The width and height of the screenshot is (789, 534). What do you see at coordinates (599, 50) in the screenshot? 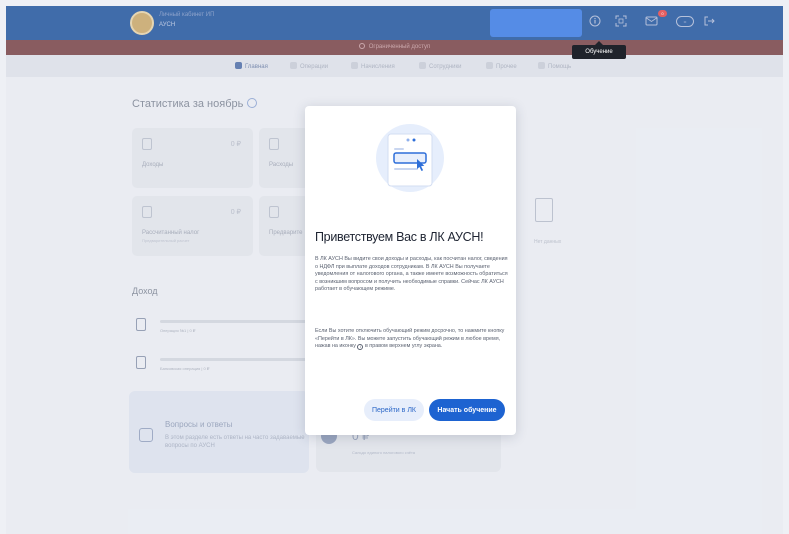
I see `tooltip-training: Обучение` at bounding box center [599, 50].